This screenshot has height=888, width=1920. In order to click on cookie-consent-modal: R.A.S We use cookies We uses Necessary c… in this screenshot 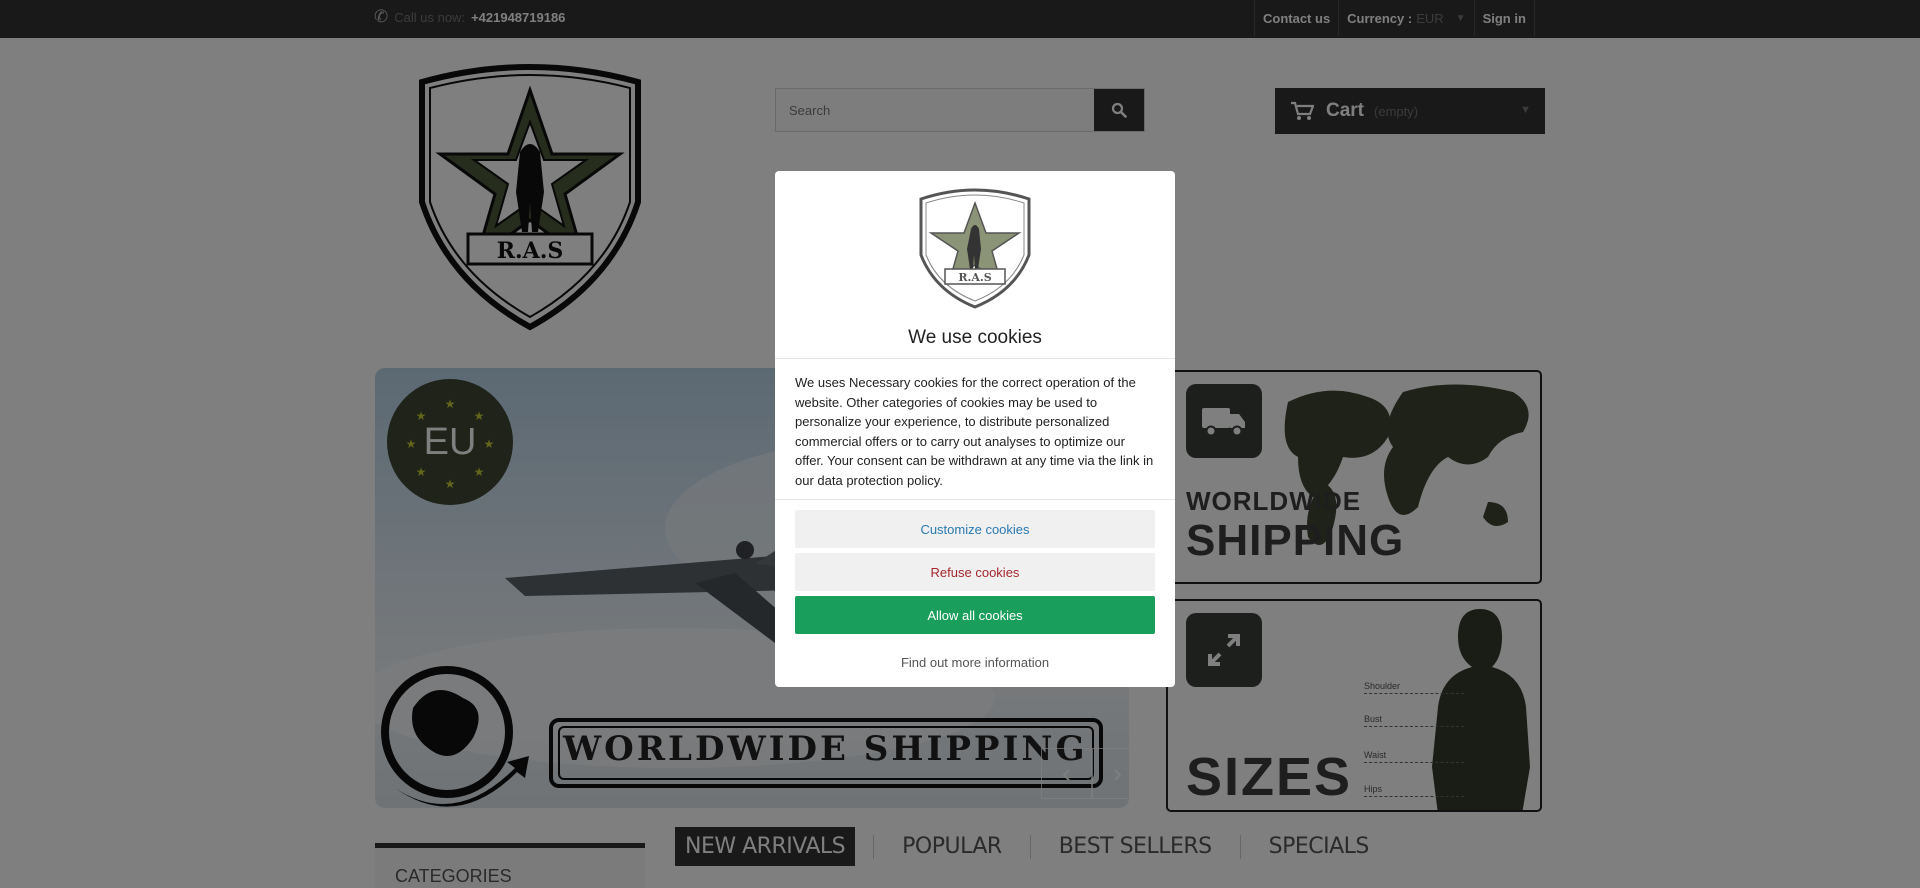, I will do `click(975, 429)`.